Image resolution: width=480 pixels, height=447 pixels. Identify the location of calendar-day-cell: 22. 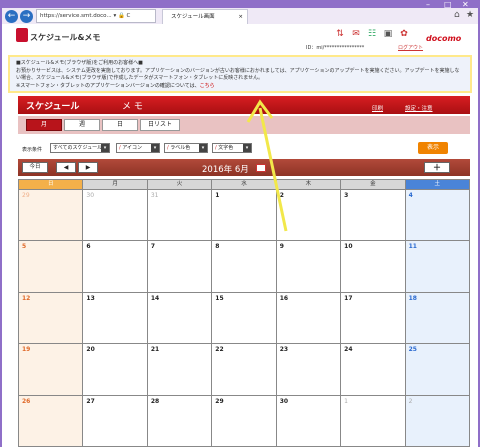
(244, 369).